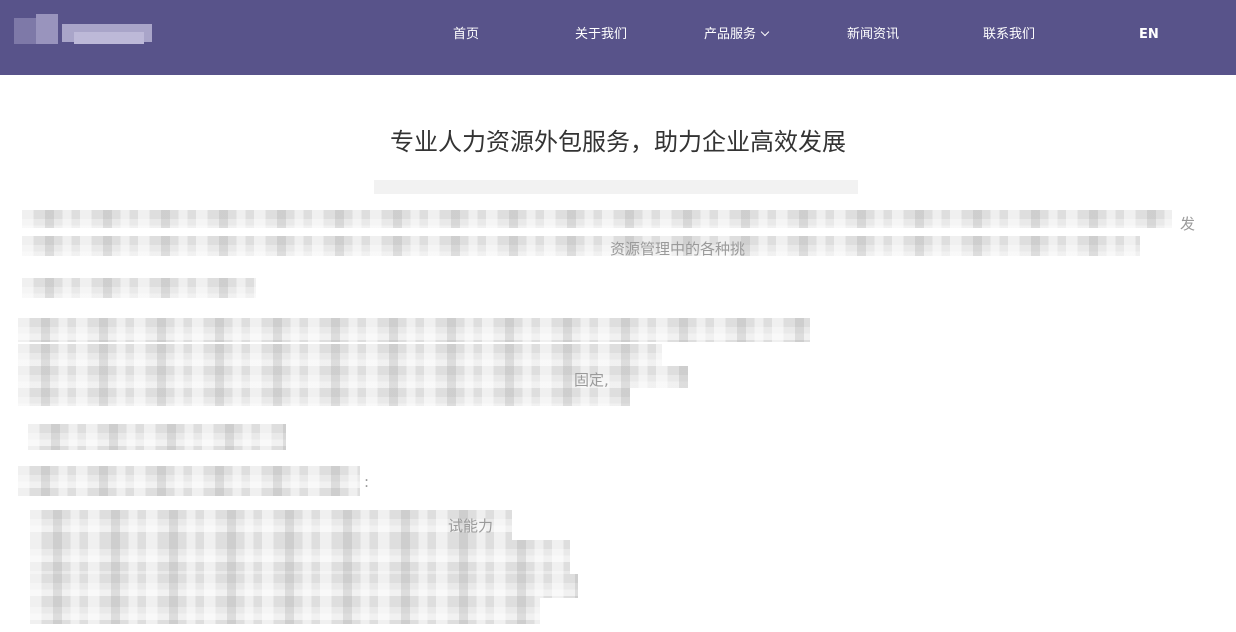  I want to click on text-fragment: :, so click(367, 482).